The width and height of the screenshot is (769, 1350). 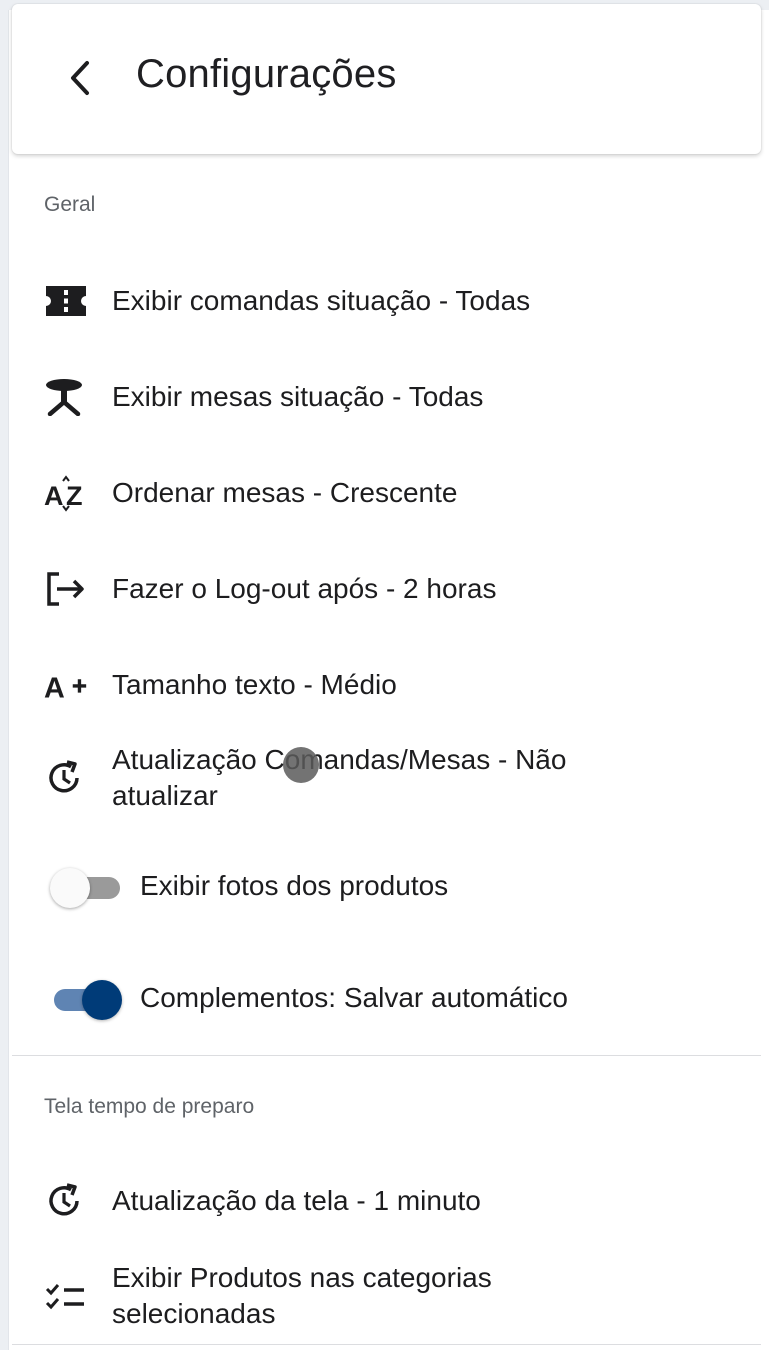 I want to click on setting-label: Ordenar mesas - Crescente, so click(x=285, y=492).